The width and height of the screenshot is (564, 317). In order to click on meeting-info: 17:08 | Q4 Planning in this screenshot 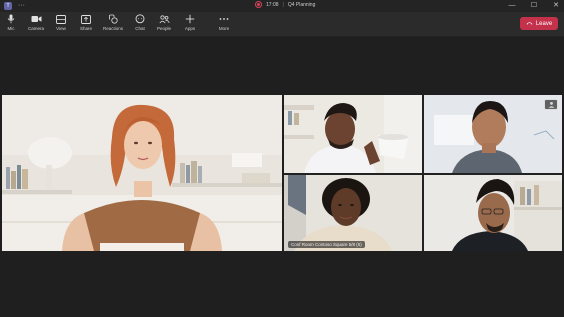, I will do `click(285, 4)`.